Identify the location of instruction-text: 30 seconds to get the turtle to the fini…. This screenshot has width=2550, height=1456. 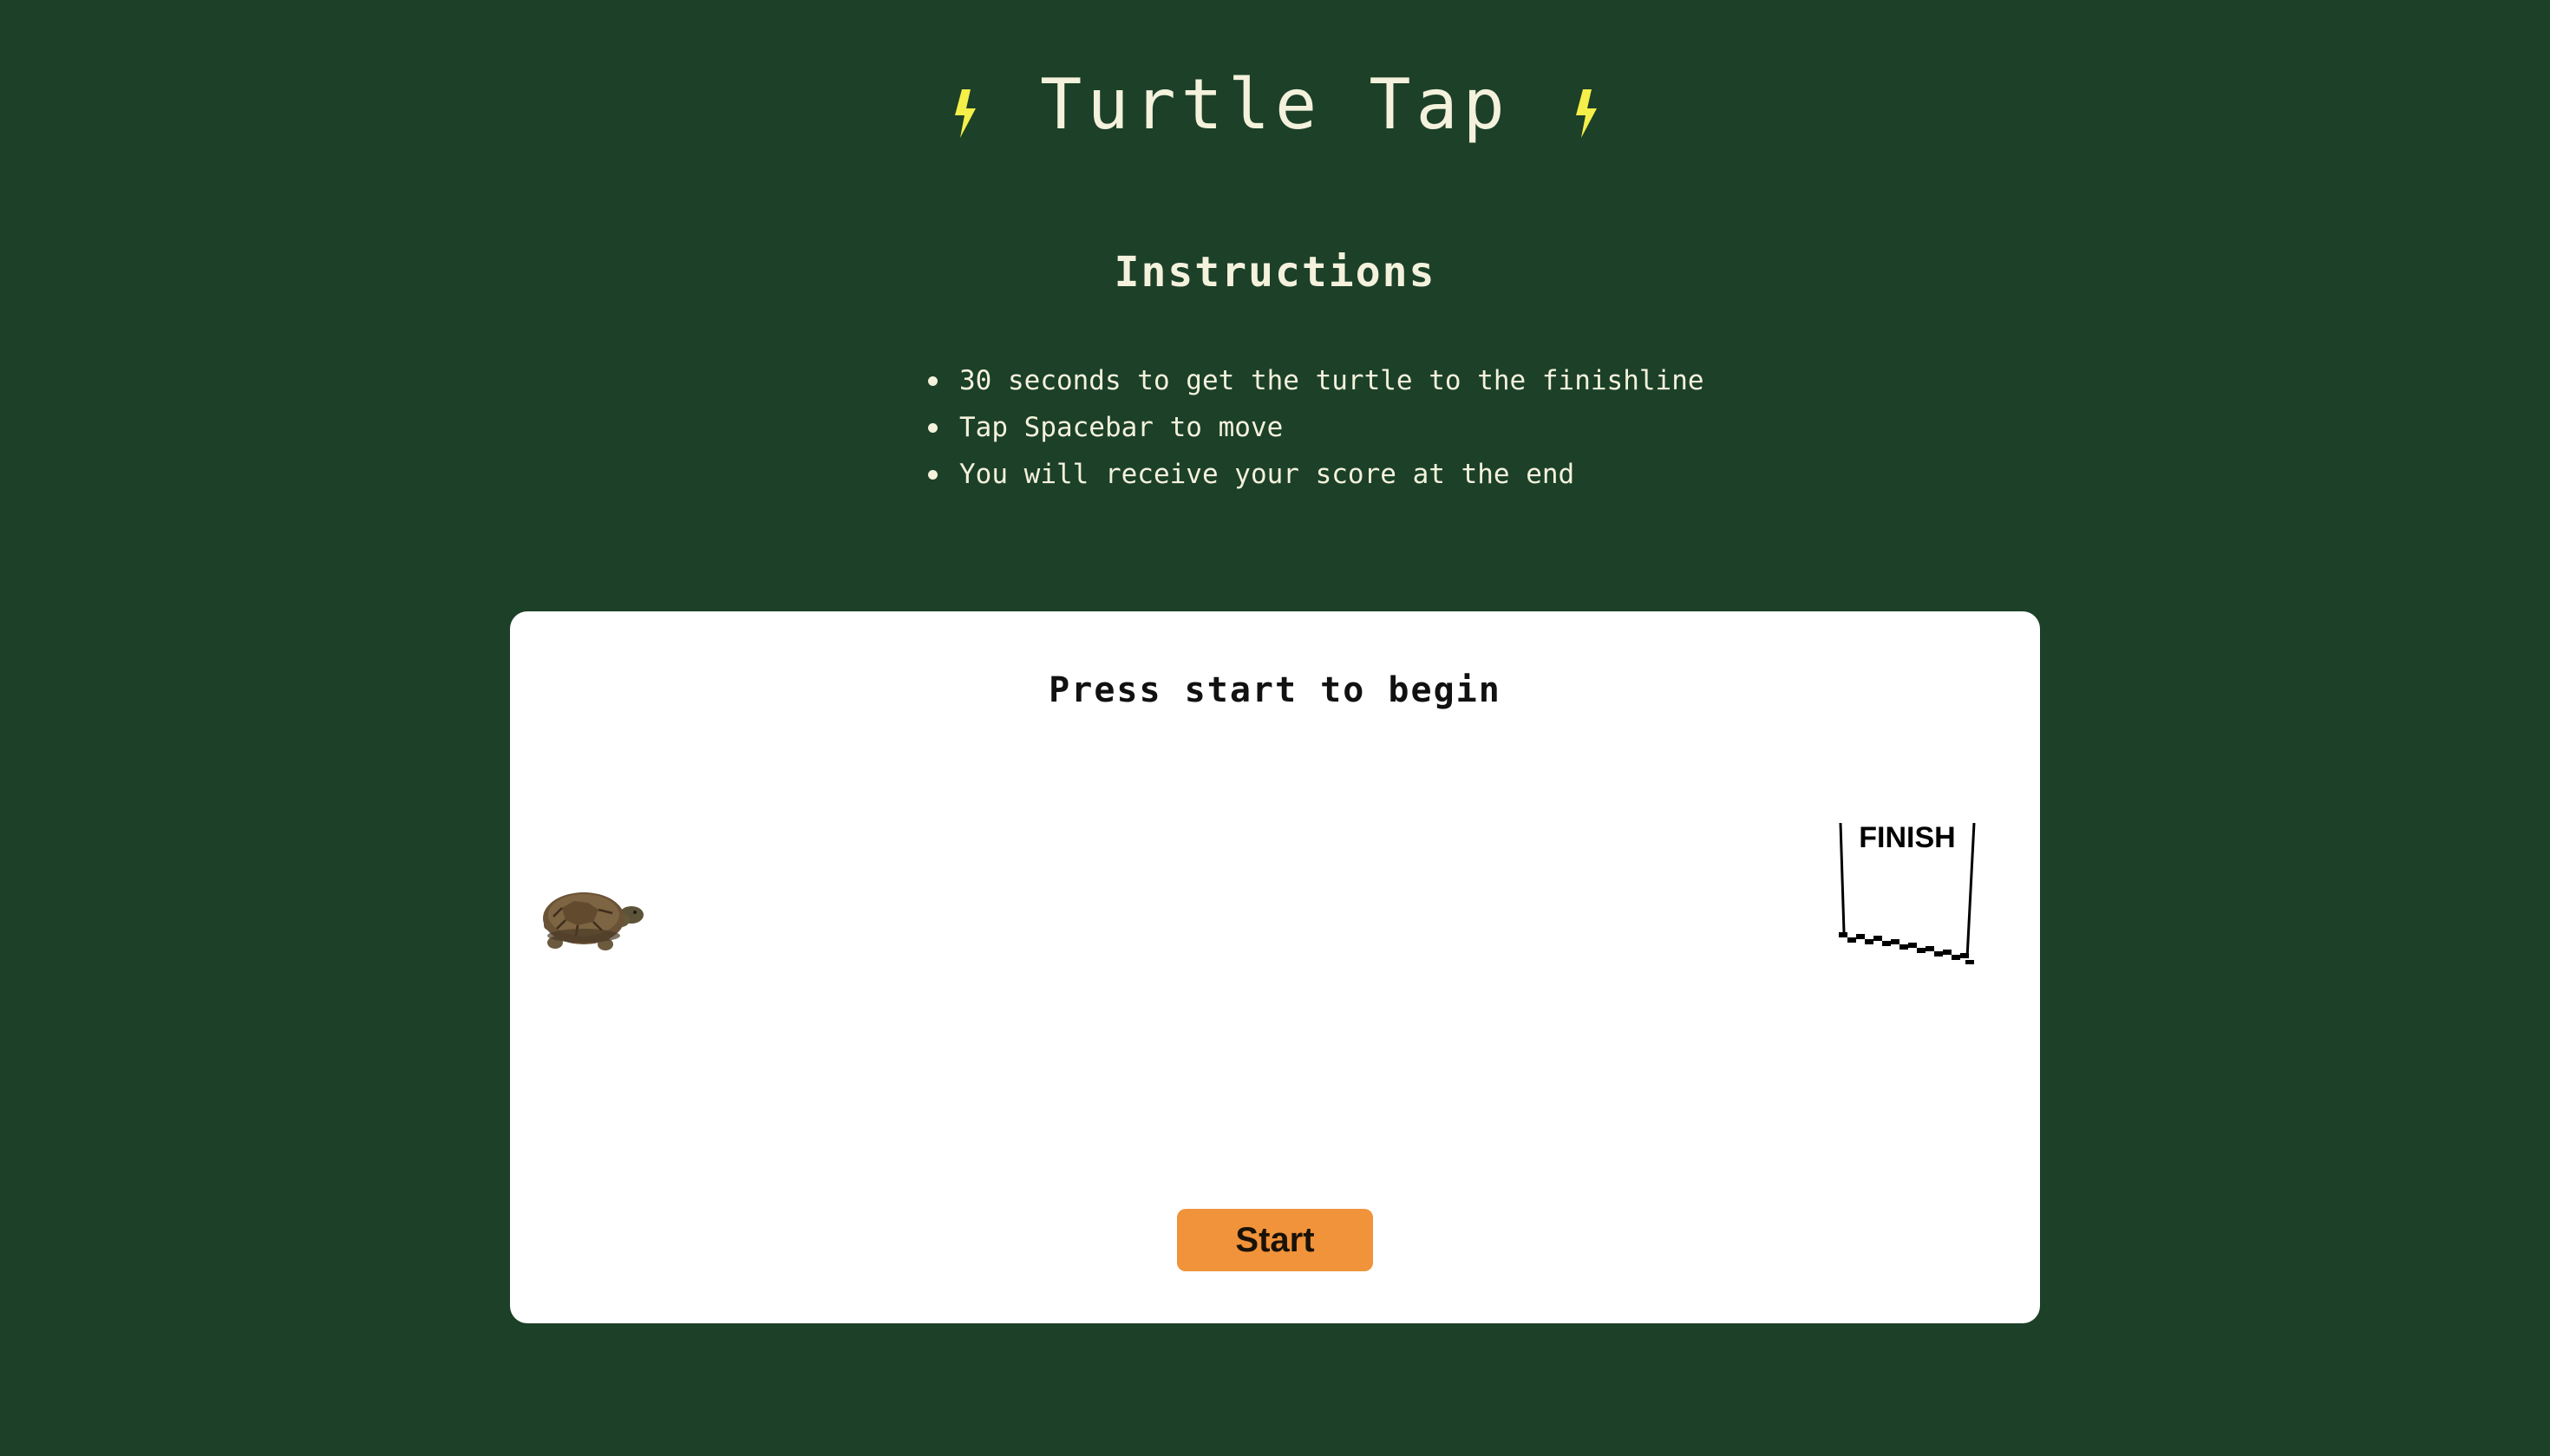
(1331, 380).